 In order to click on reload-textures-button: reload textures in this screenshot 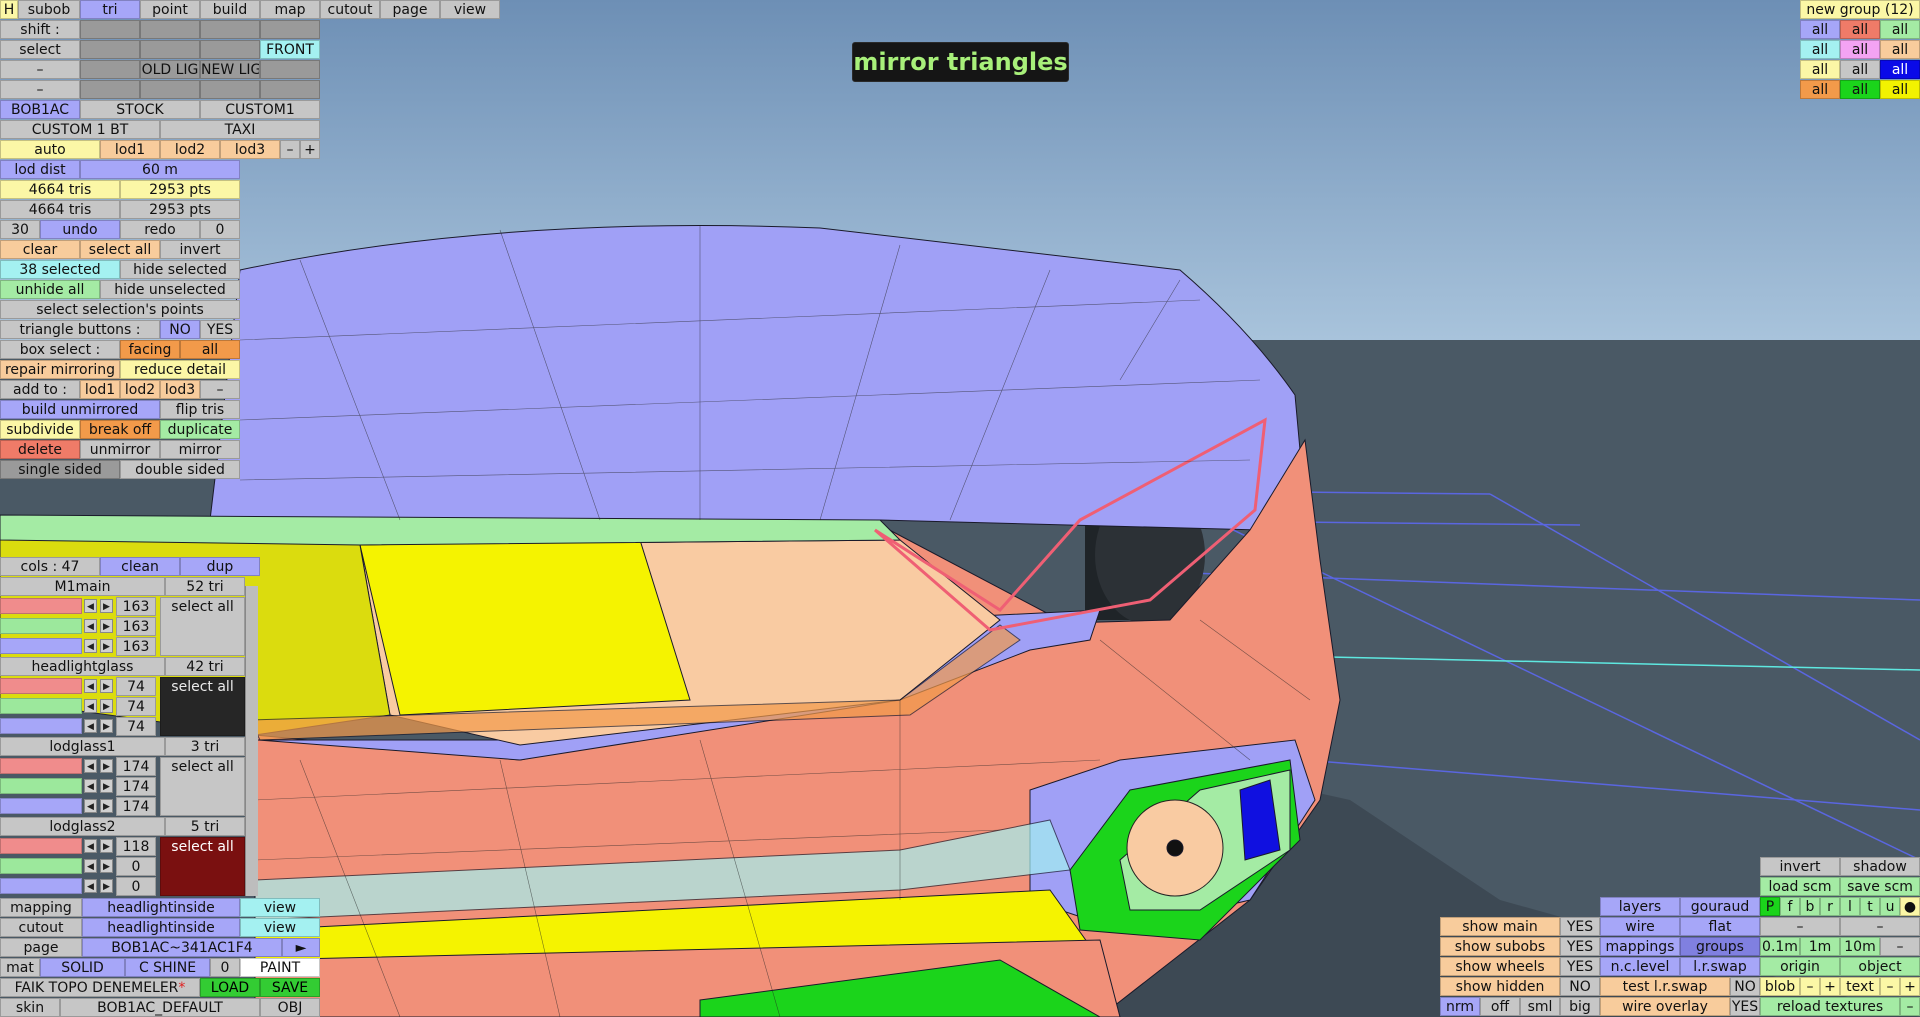, I will do `click(1830, 1006)`.